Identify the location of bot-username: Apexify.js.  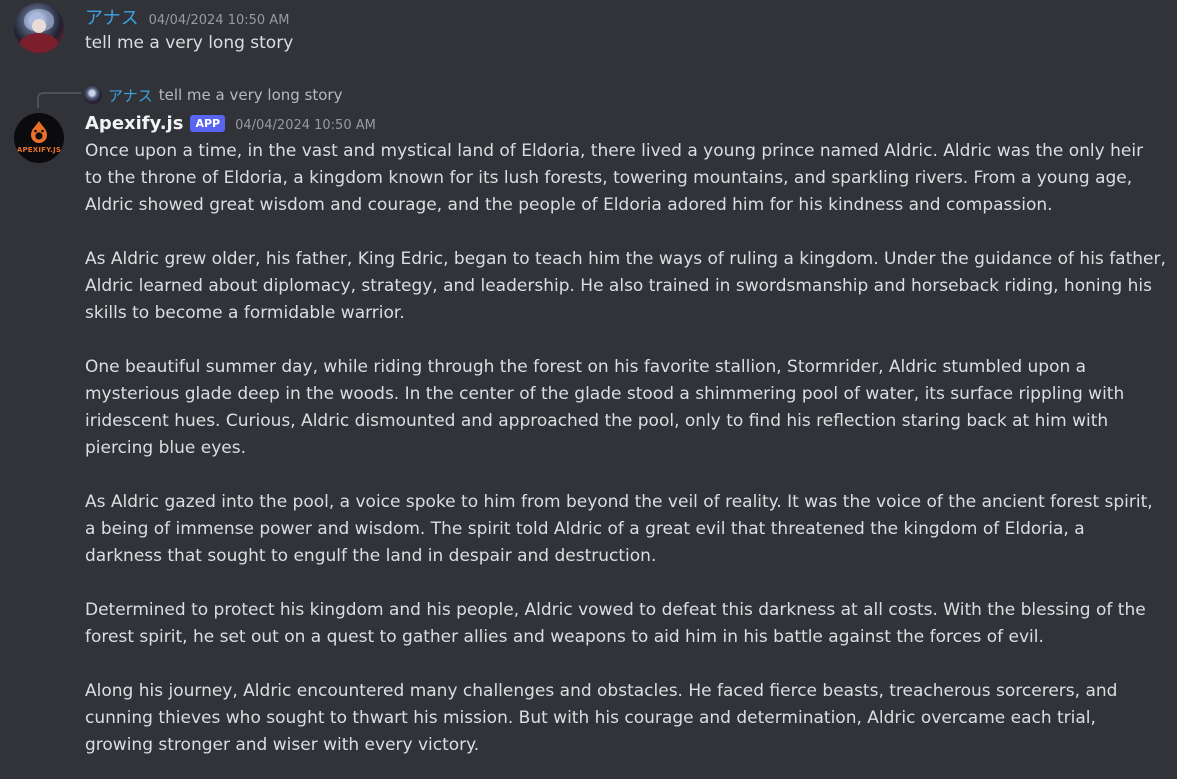
(134, 123).